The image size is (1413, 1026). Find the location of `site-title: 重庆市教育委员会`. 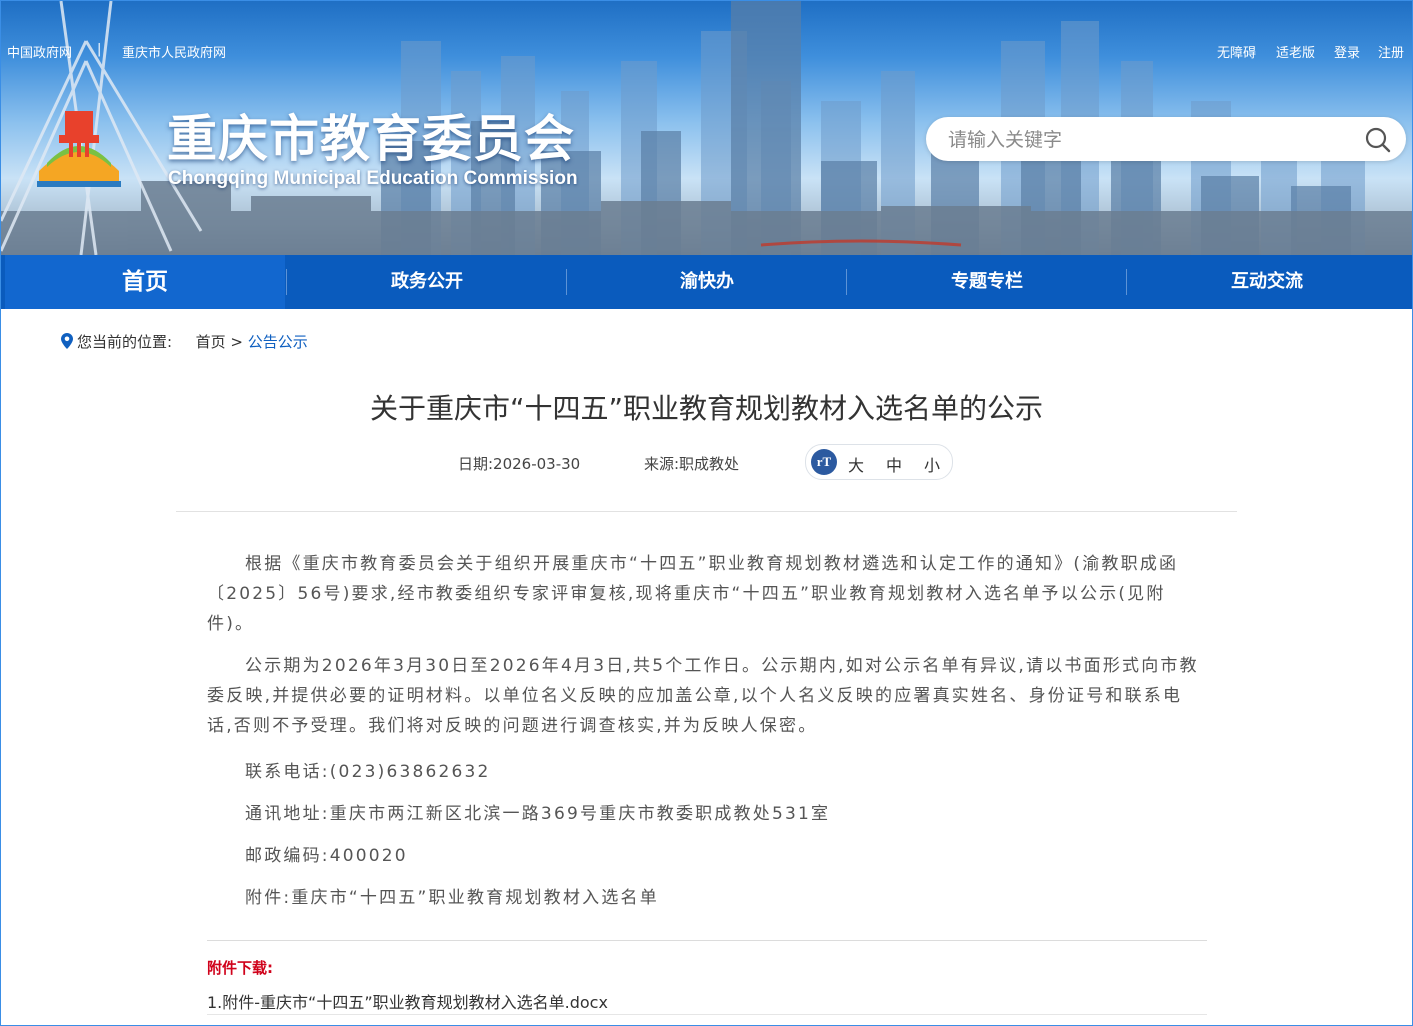

site-title: 重庆市教育委员会 is located at coordinates (371, 135).